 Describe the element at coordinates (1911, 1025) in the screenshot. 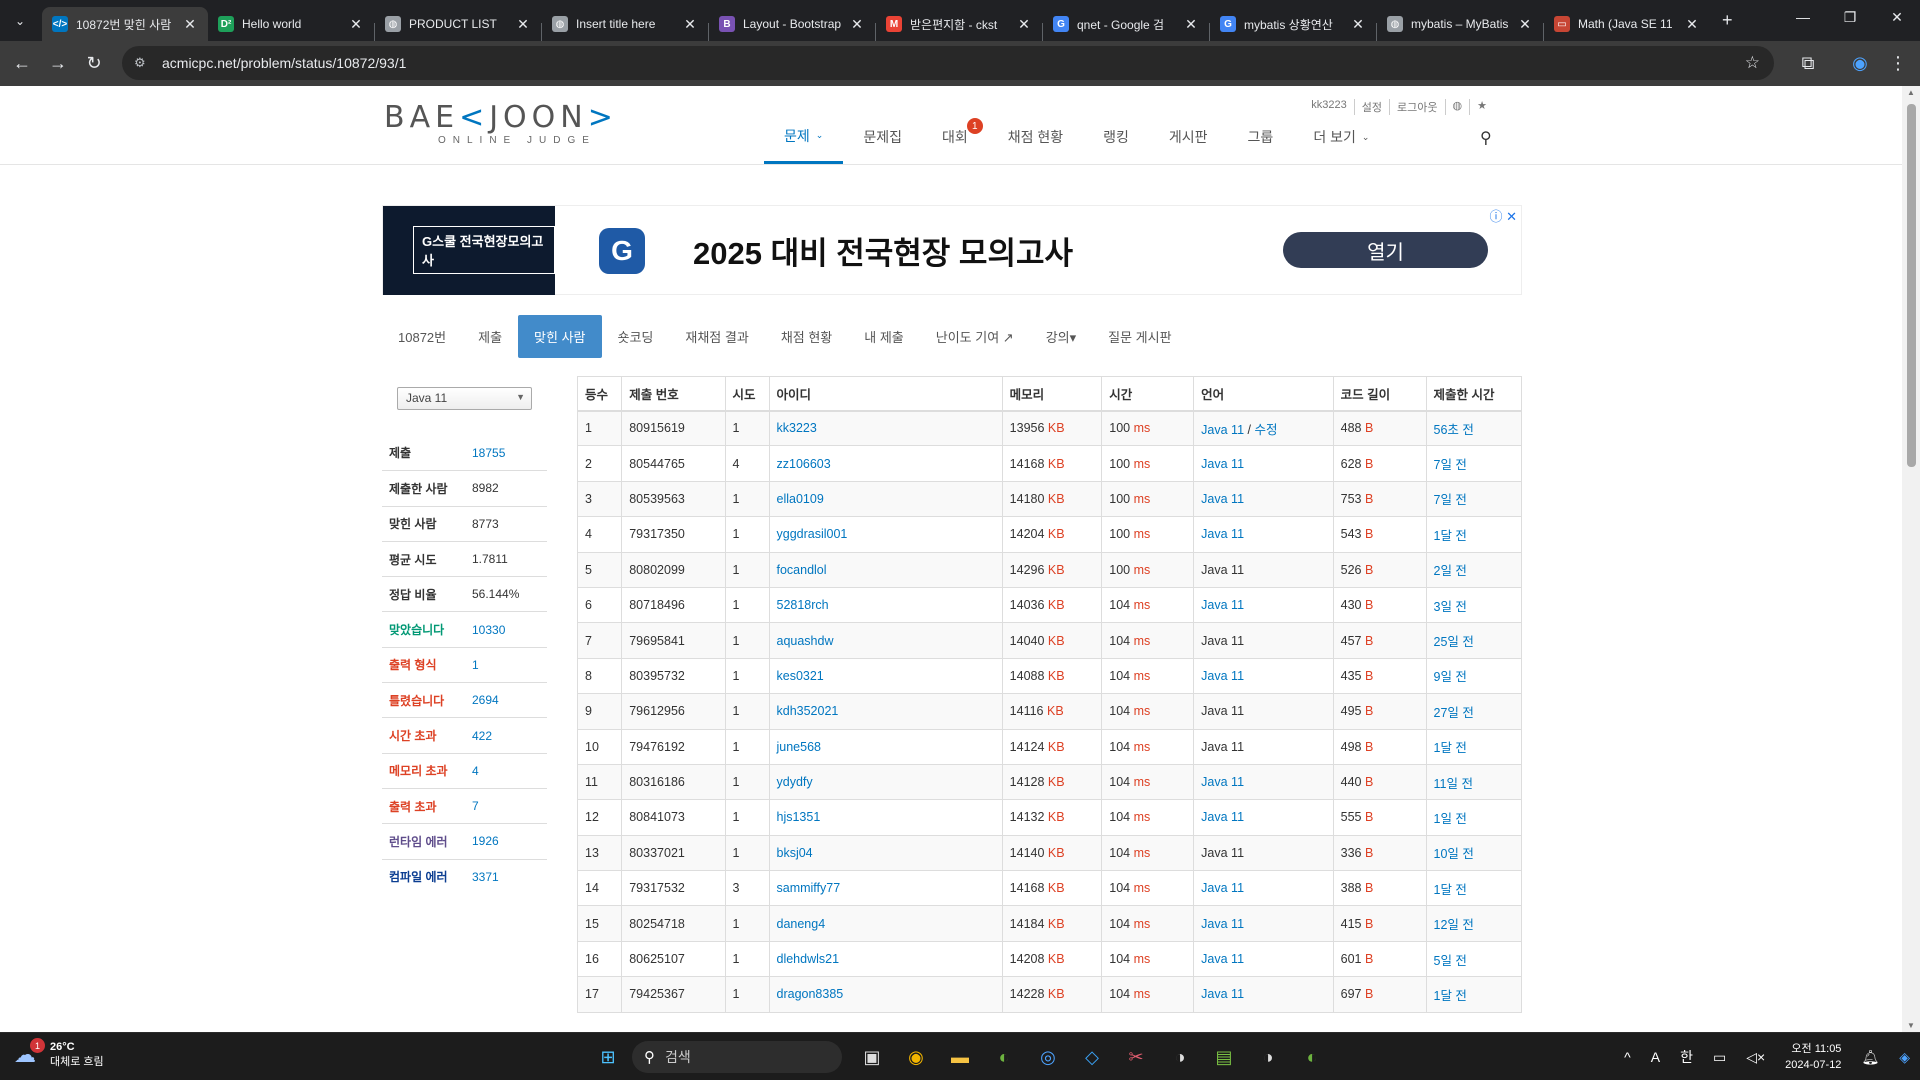

I see `scroll-down-arrow: ▼` at that location.